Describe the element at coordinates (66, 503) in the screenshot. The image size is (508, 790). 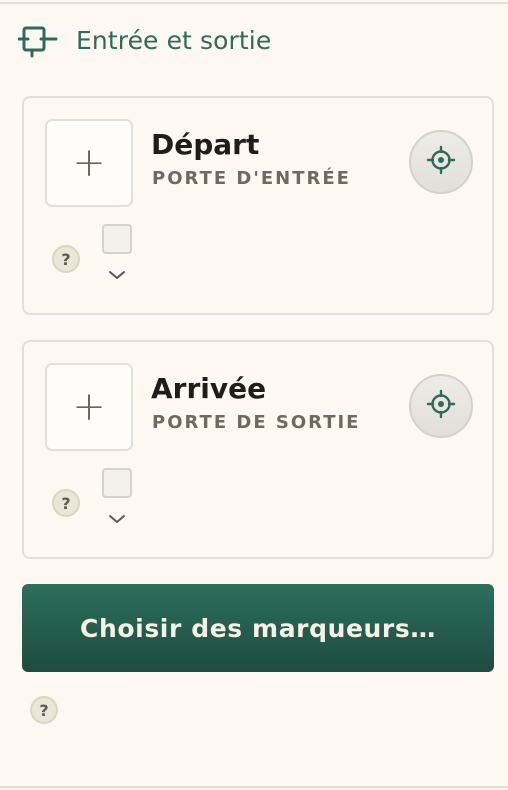
I see `end-help-icon: ?` at that location.